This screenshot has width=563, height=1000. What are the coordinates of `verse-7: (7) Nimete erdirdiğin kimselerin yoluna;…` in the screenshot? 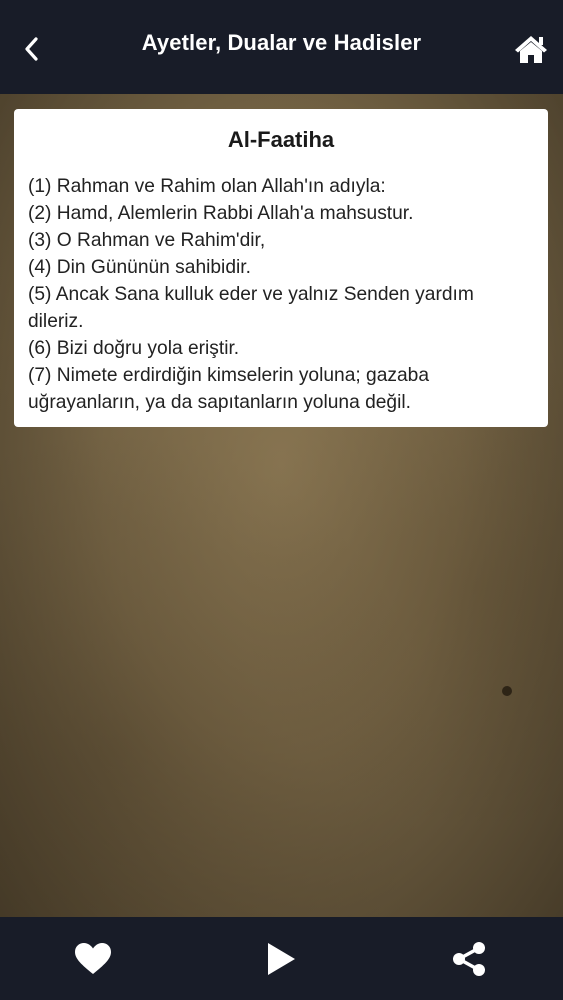 It's located at (228, 389).